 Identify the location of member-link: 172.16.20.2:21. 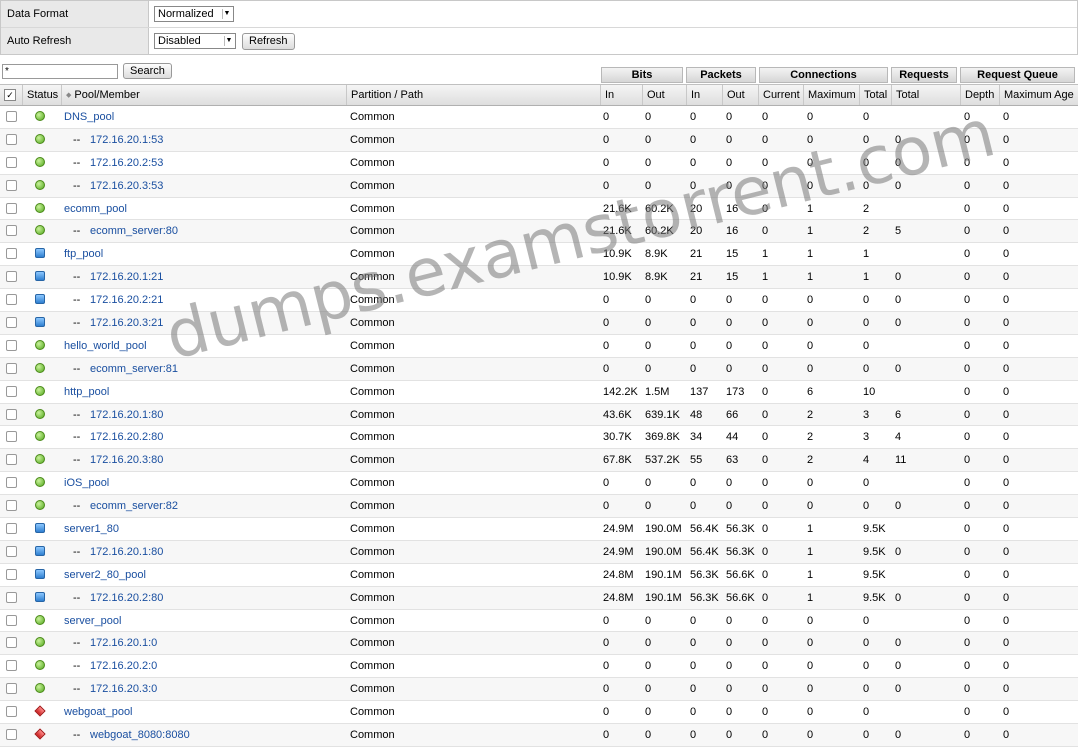
(126, 300).